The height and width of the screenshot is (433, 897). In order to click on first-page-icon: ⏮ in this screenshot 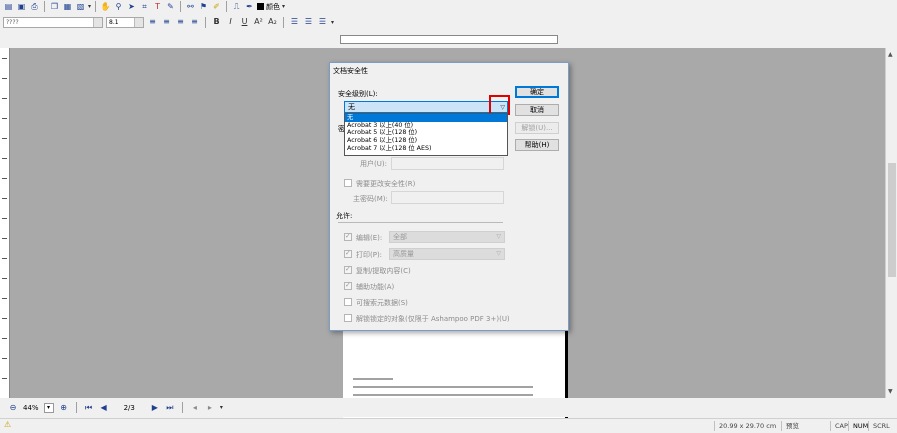, I will do `click(89, 408)`.